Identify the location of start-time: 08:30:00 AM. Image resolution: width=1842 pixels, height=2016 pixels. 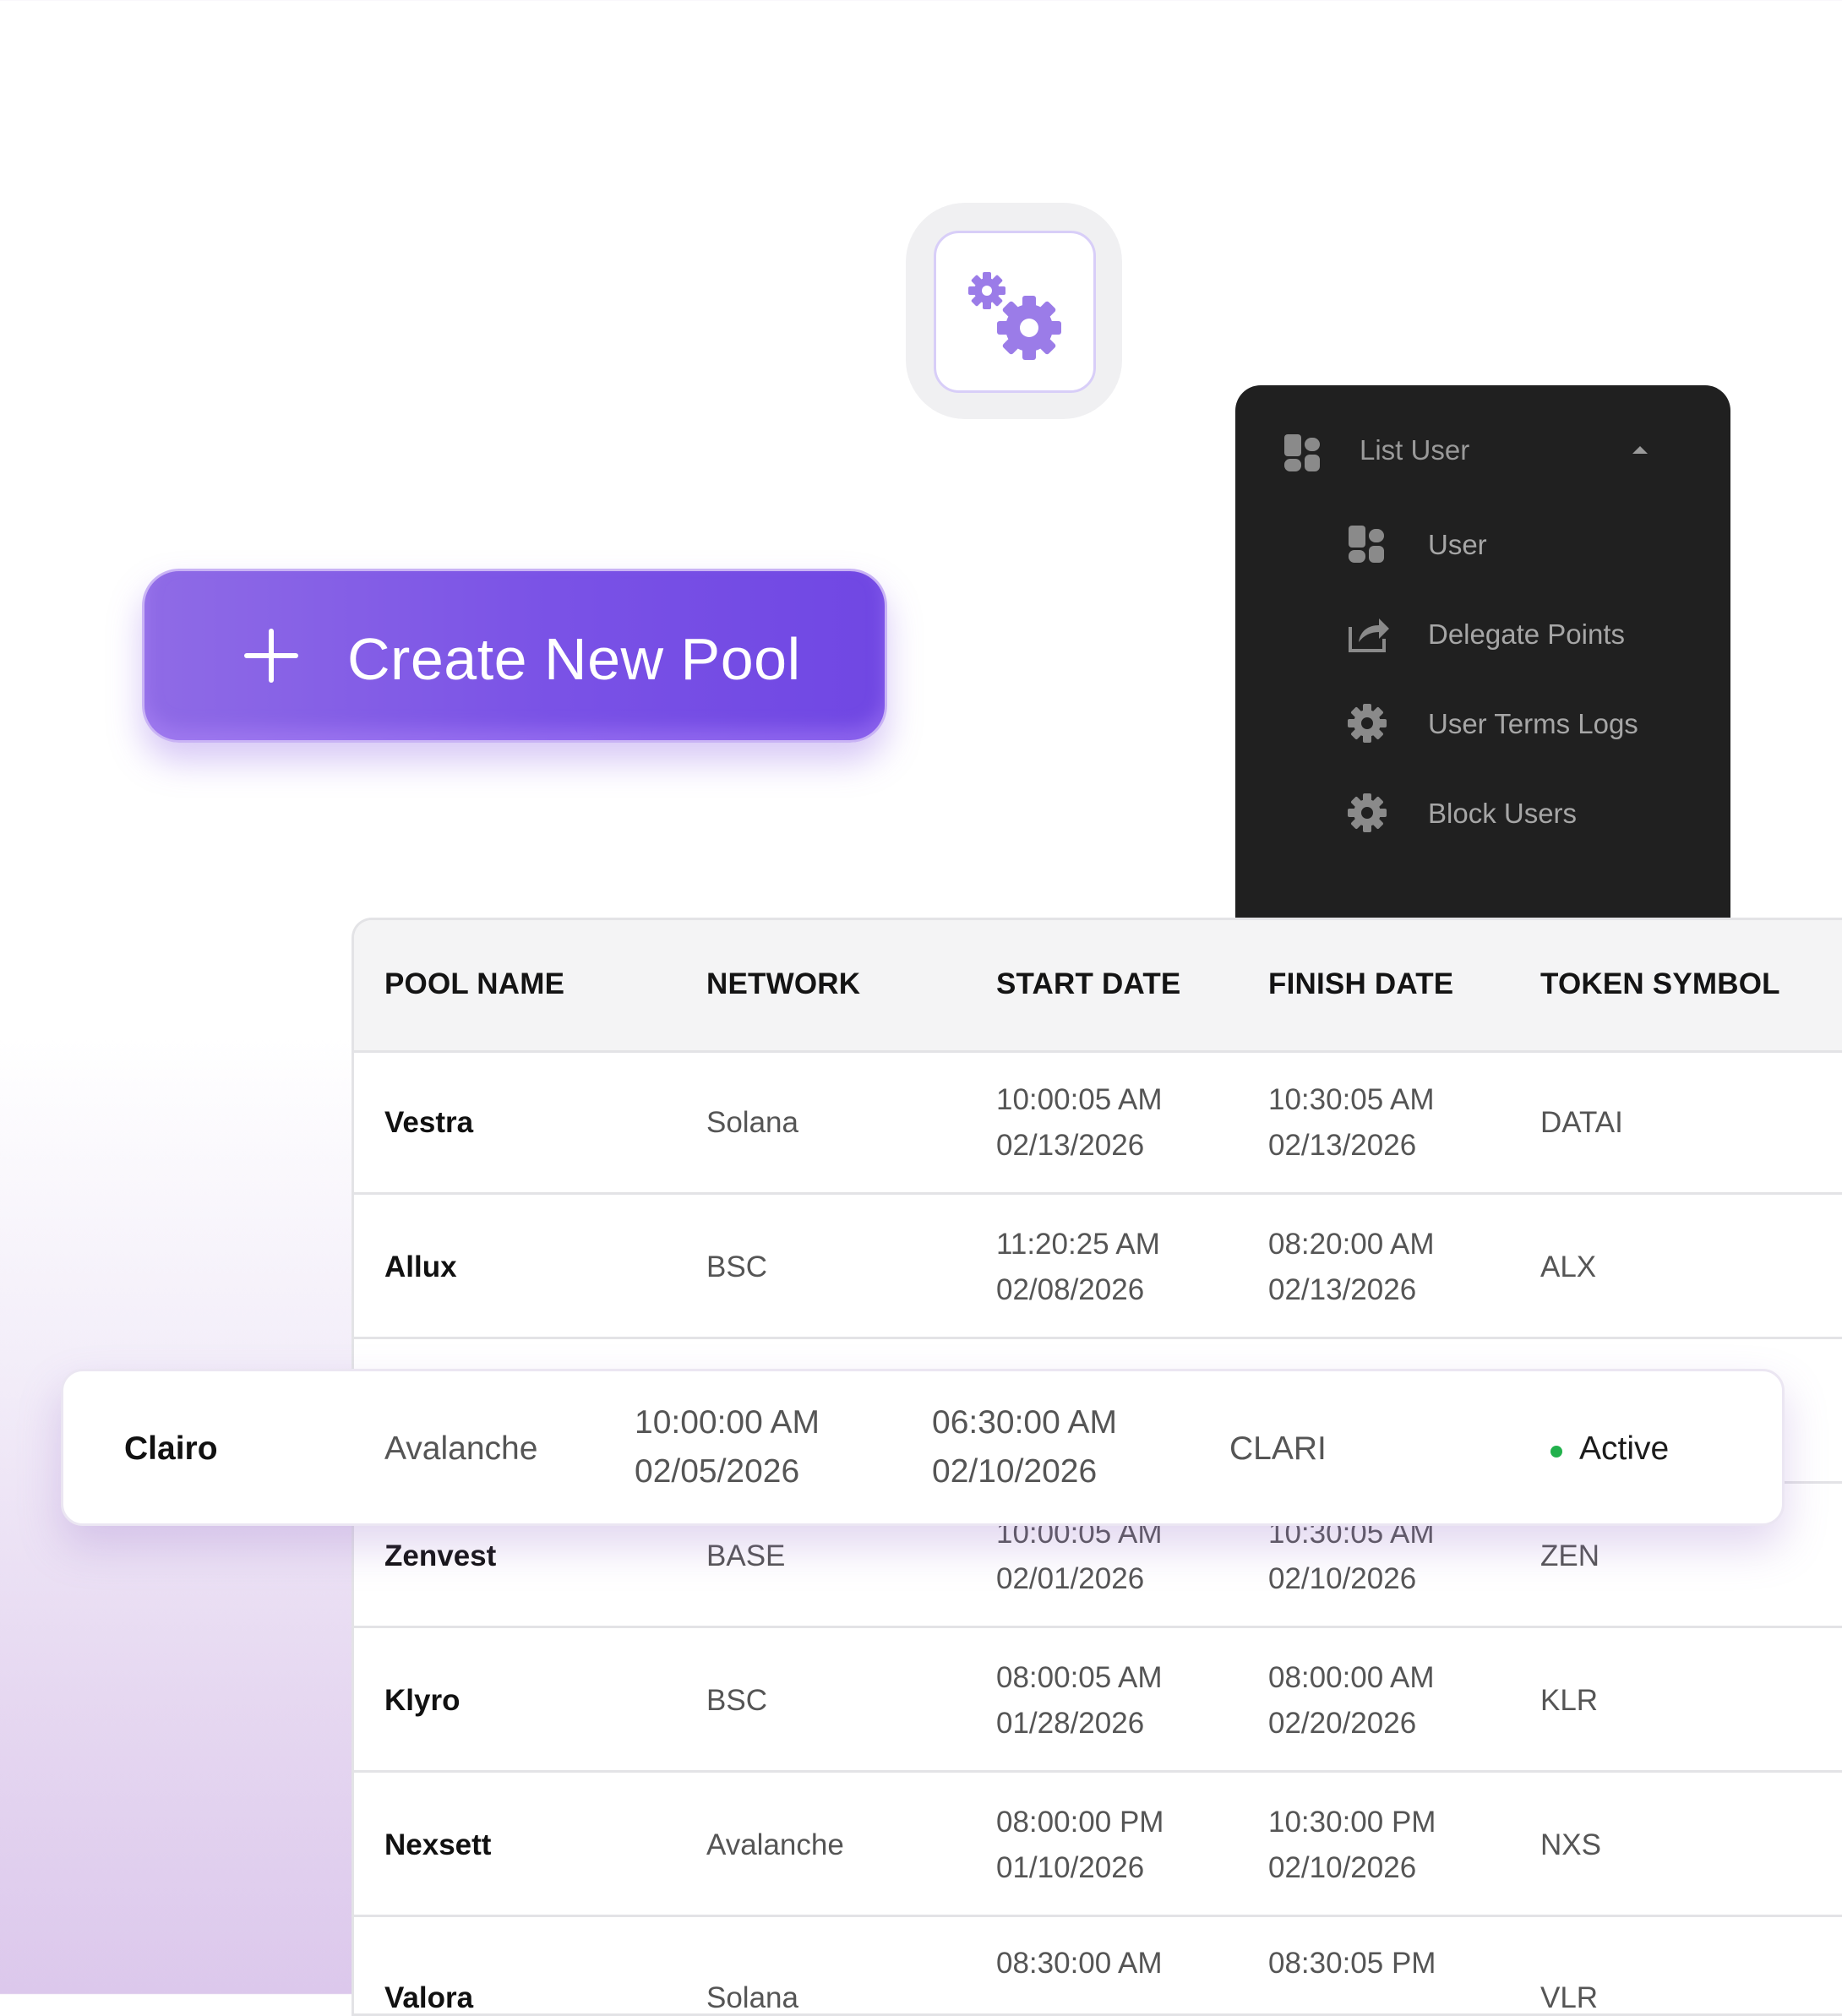
(1079, 1964).